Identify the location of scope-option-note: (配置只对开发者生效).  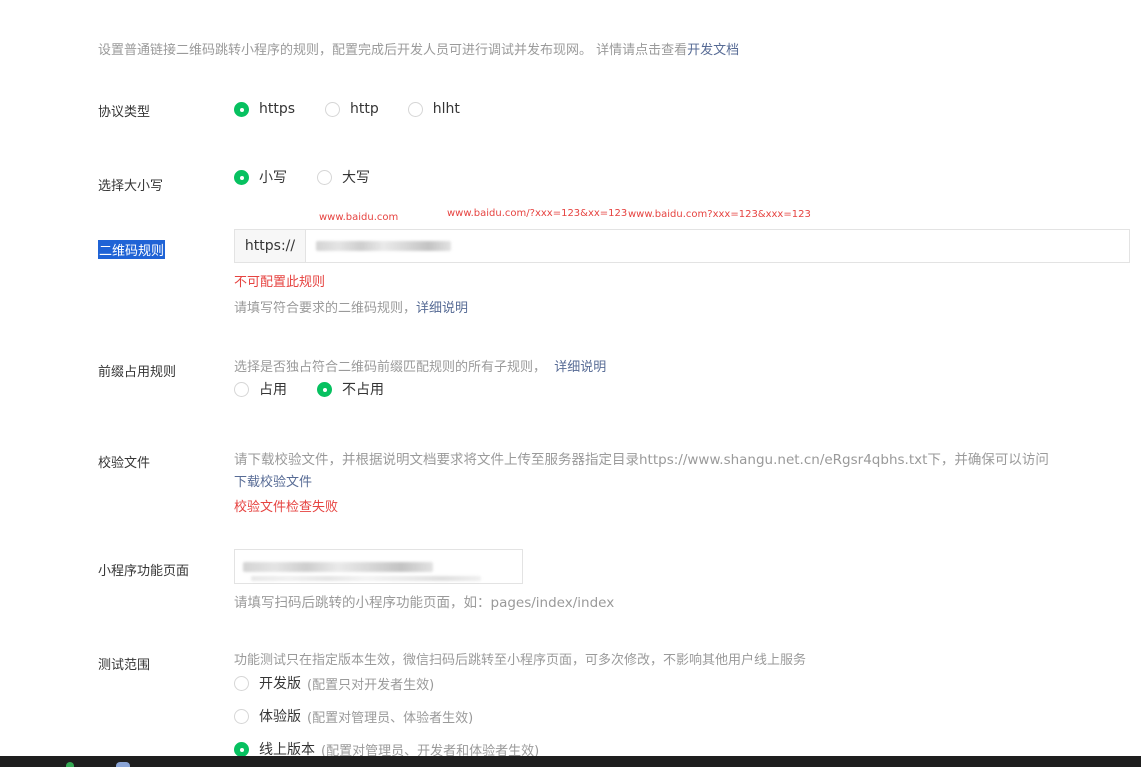
(371, 685).